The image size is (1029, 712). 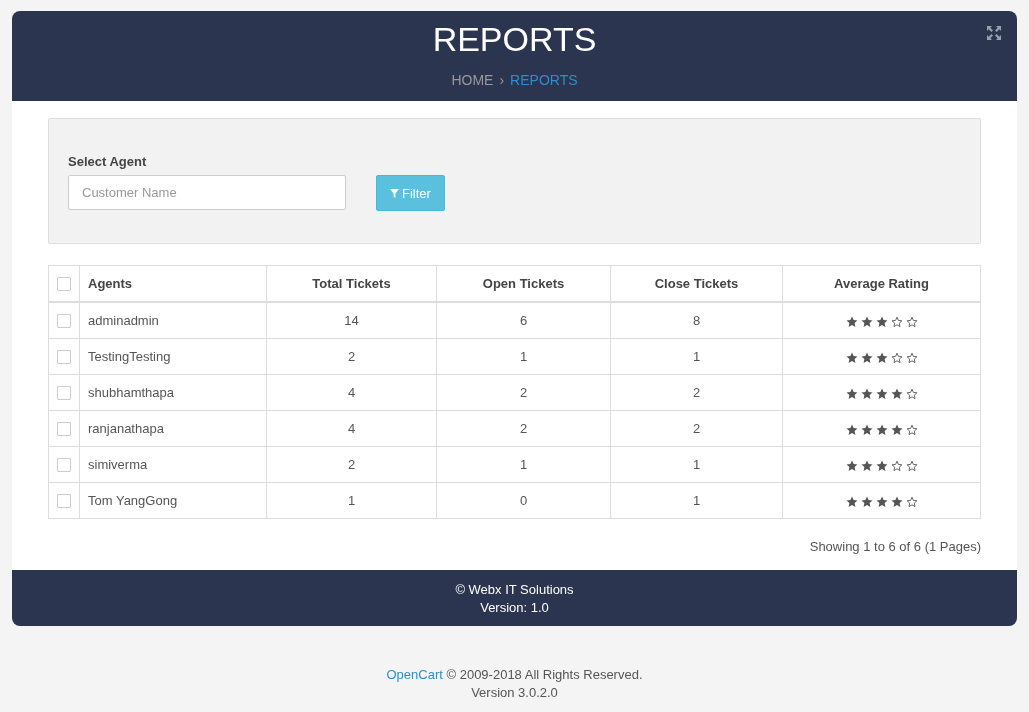 What do you see at coordinates (173, 464) in the screenshot?
I see `table-cell: simiverma` at bounding box center [173, 464].